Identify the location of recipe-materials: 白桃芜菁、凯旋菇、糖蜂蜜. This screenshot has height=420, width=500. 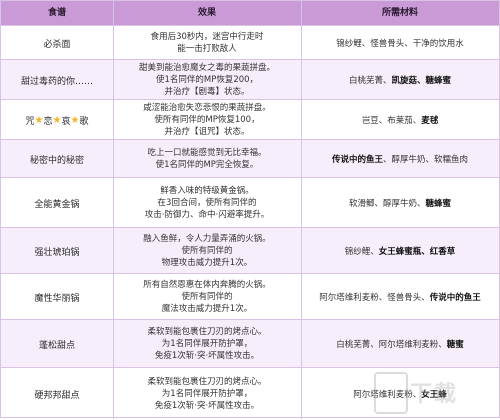
(400, 80).